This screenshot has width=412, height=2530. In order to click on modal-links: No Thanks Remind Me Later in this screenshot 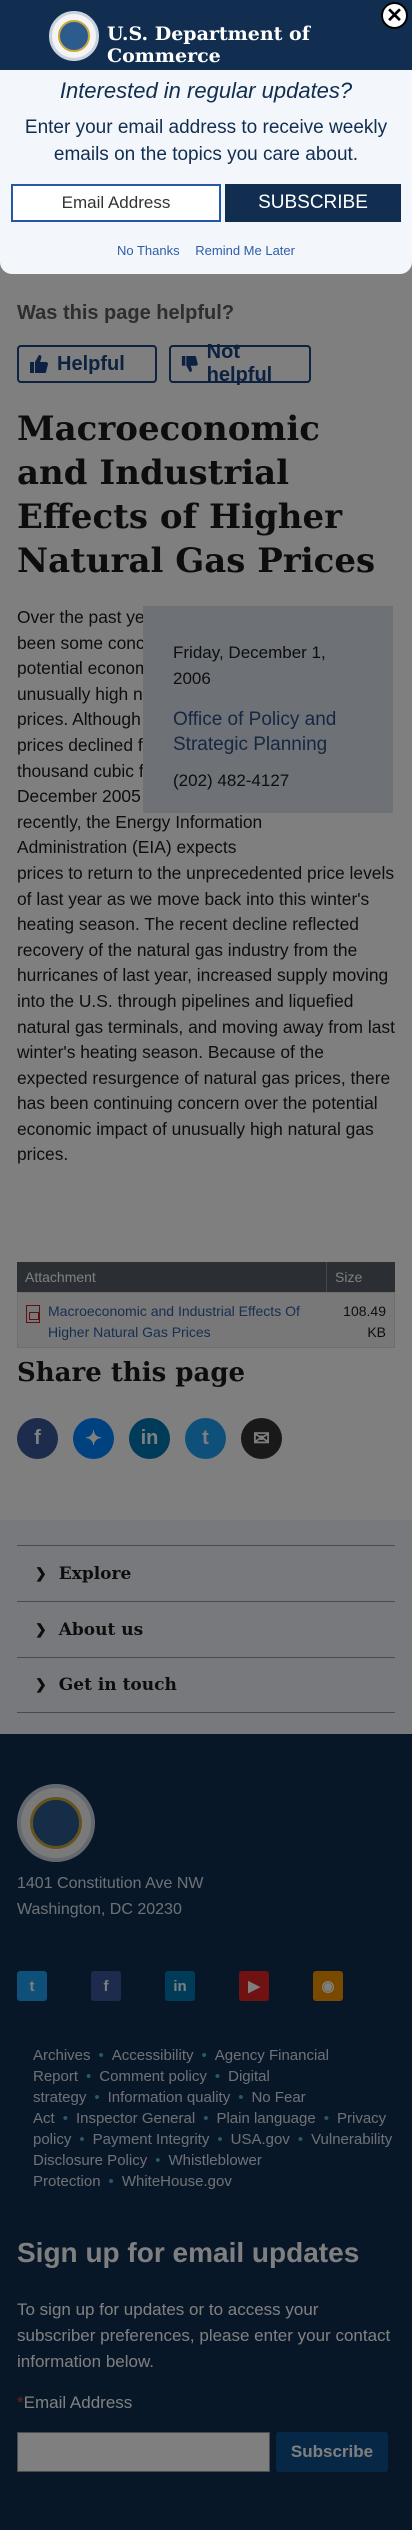, I will do `click(206, 250)`.